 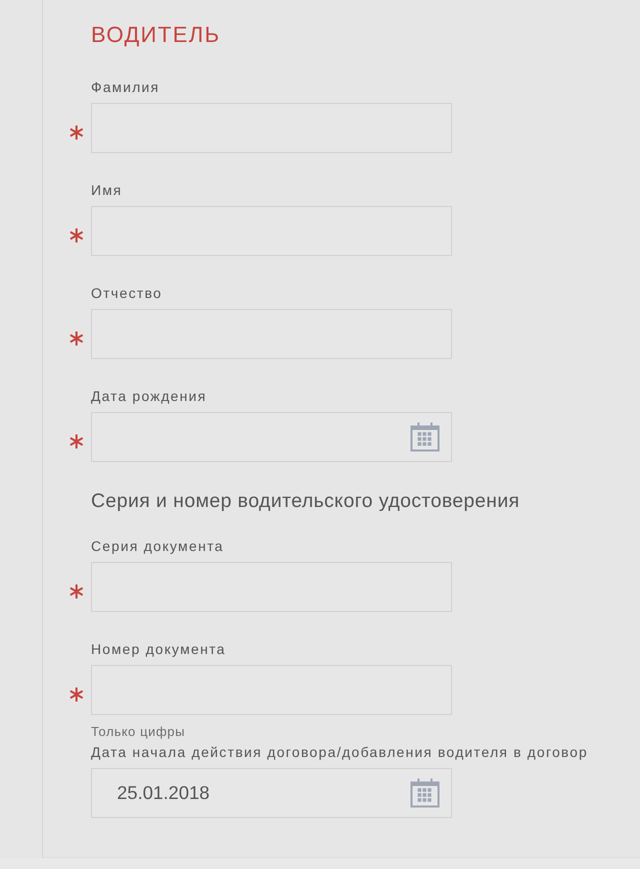 What do you see at coordinates (158, 546) in the screenshot?
I see `field-label: Серия документа` at bounding box center [158, 546].